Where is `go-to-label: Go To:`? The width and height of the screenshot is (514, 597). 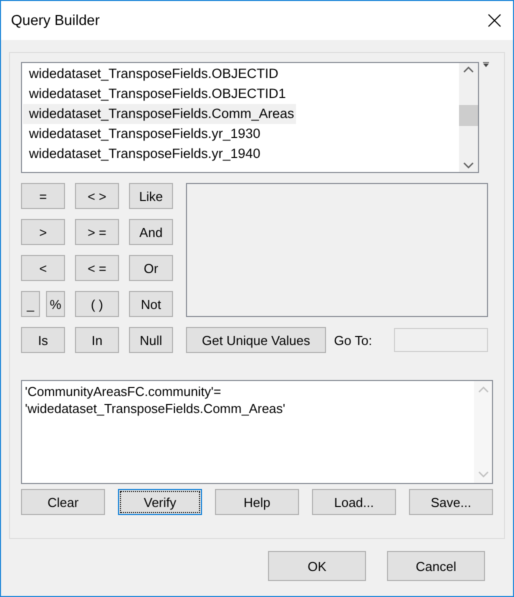
go-to-label: Go To: is located at coordinates (354, 340).